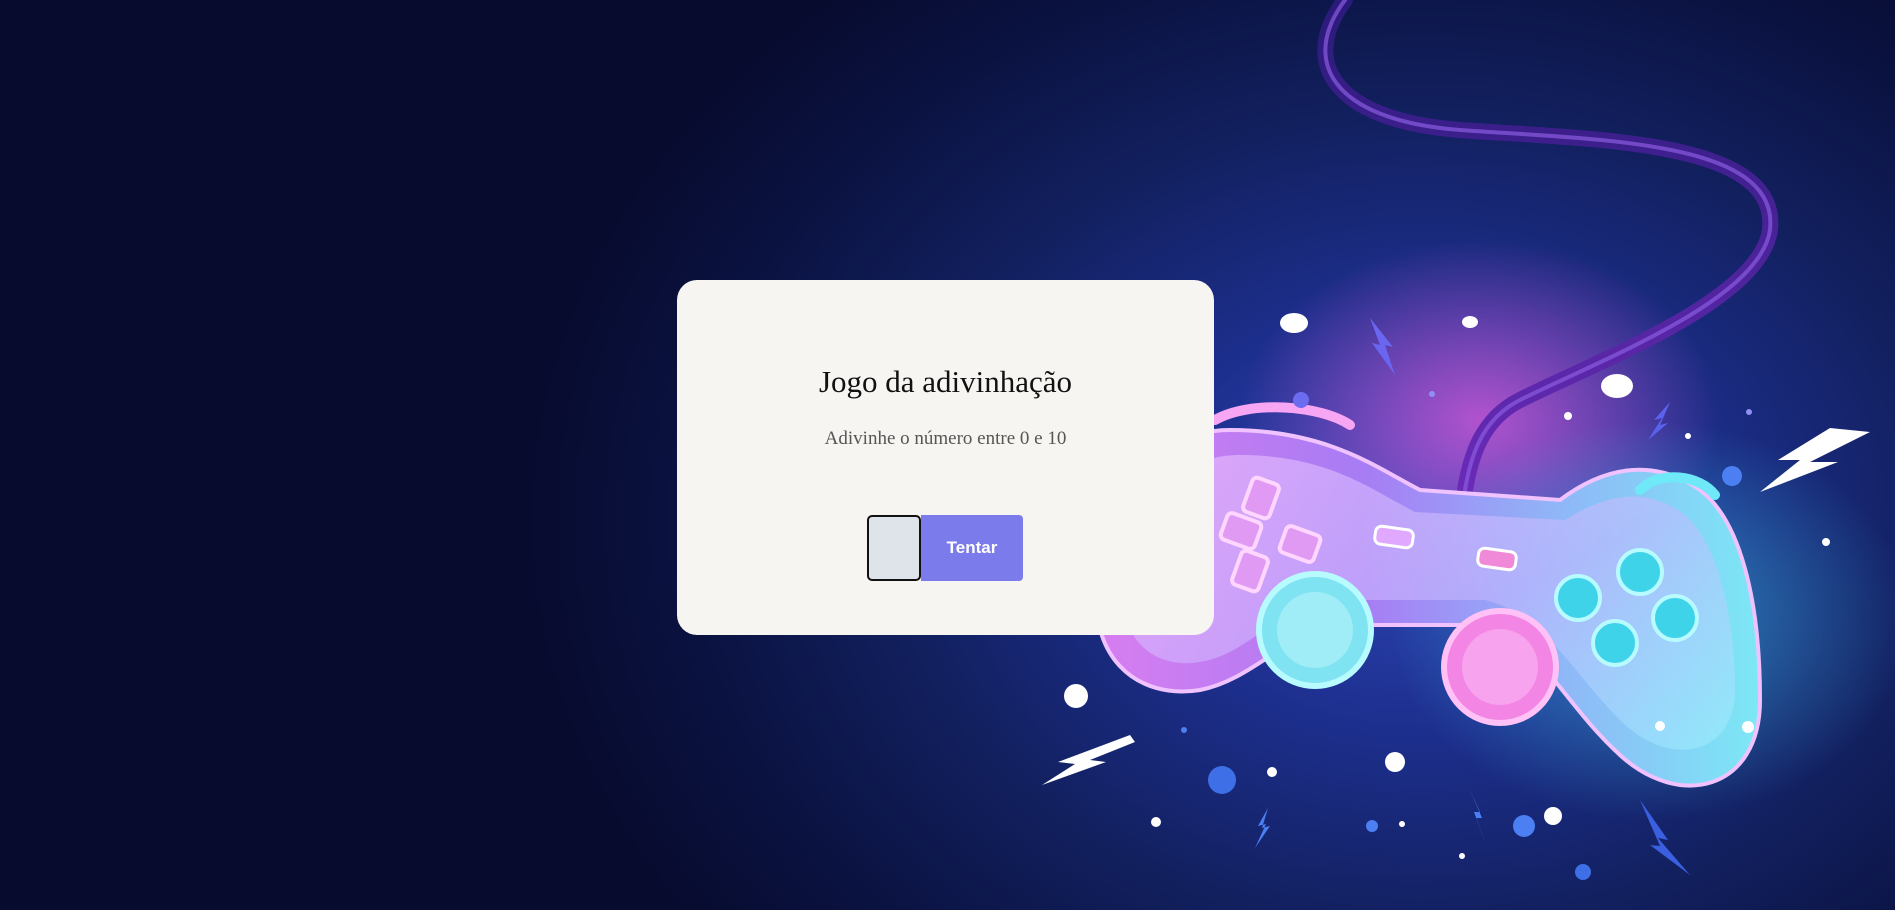  What do you see at coordinates (945, 381) in the screenshot?
I see `game-title: Jogo da adivinhação` at bounding box center [945, 381].